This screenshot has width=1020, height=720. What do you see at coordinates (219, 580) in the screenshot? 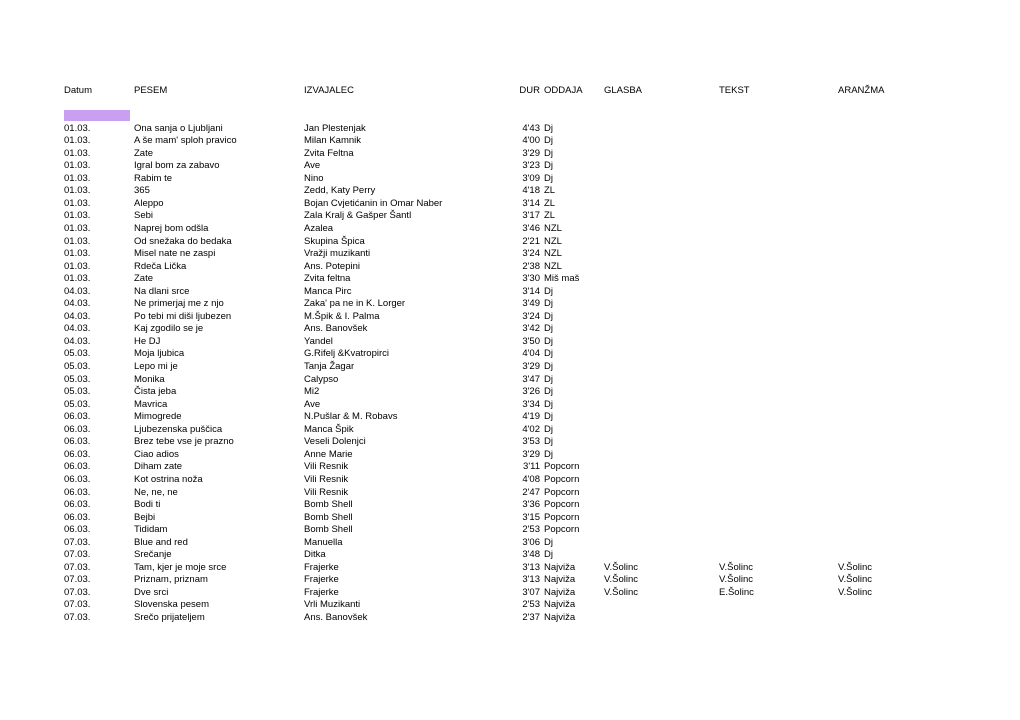
I see `cell-pesem: Priznam, priznam` at bounding box center [219, 580].